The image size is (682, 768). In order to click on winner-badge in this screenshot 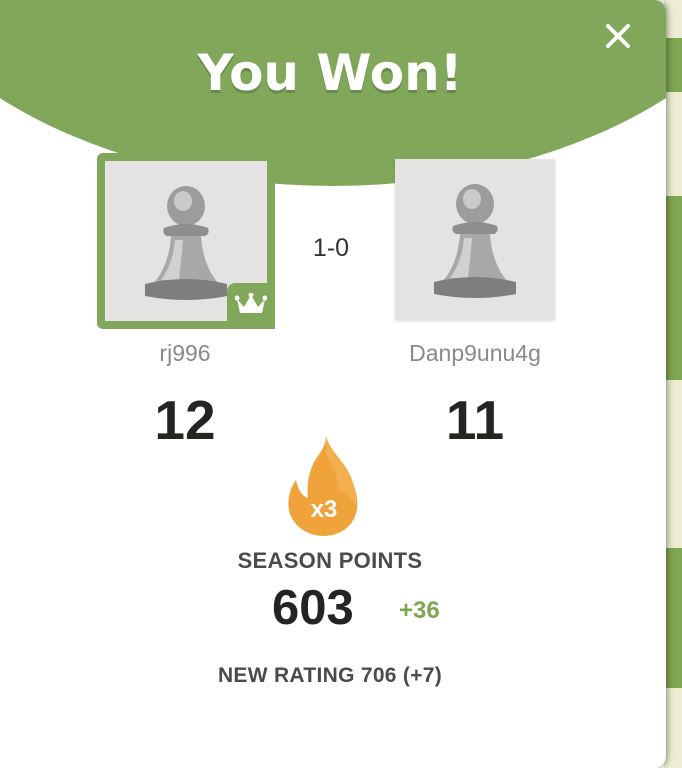, I will do `click(251, 306)`.